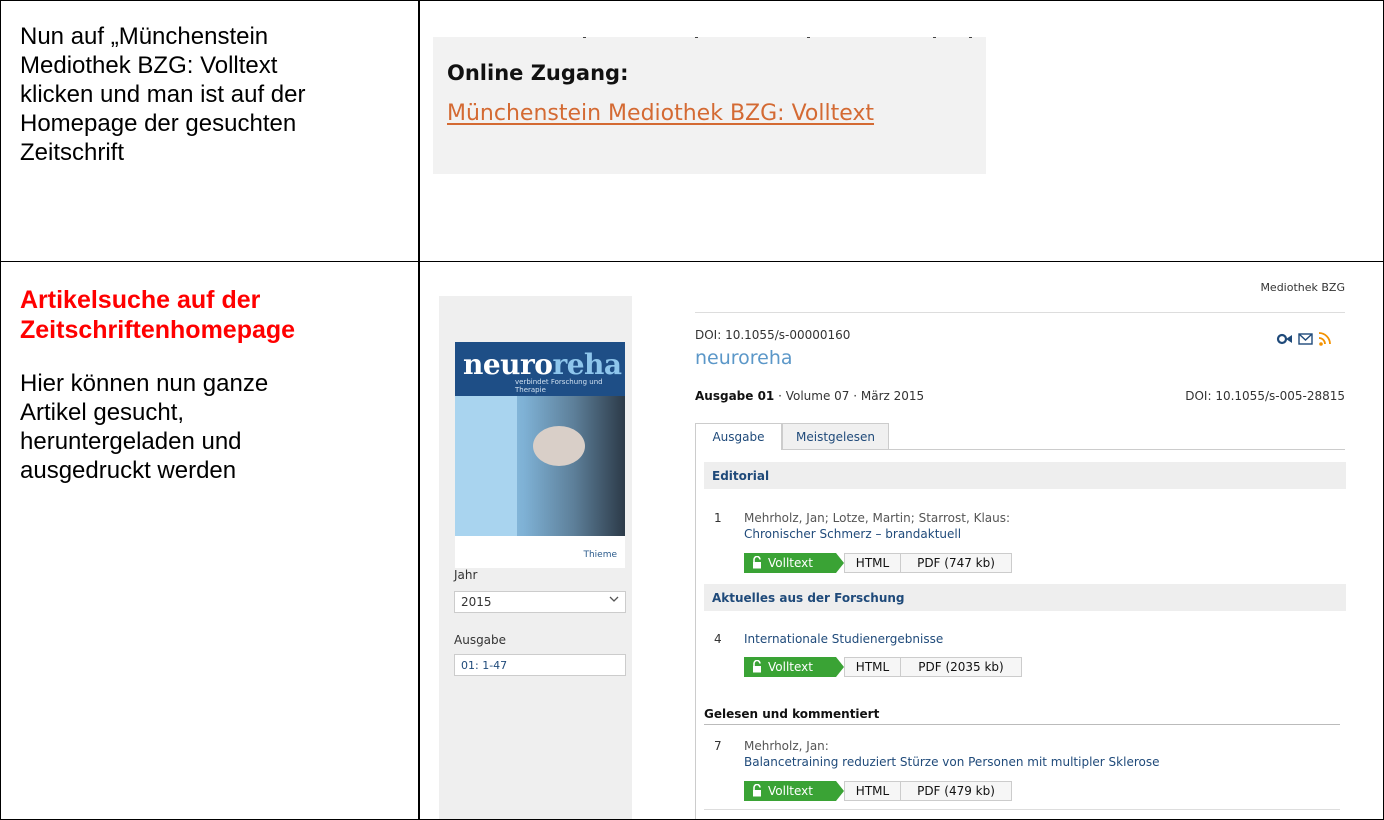  Describe the element at coordinates (158, 123) in the screenshot. I see `instruction-line: Homepage der gesuchten` at that location.